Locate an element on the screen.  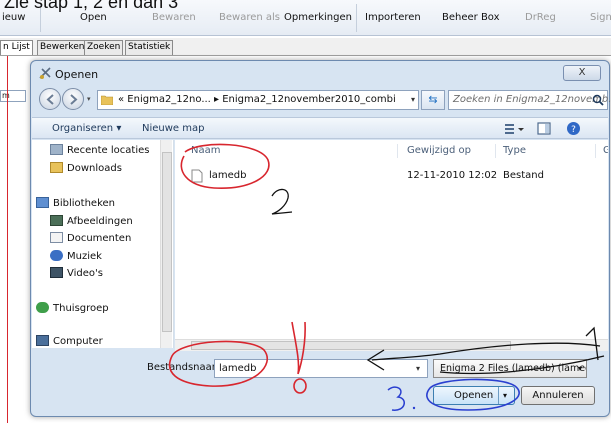
nav-item-label: Computer is located at coordinates (78, 341).